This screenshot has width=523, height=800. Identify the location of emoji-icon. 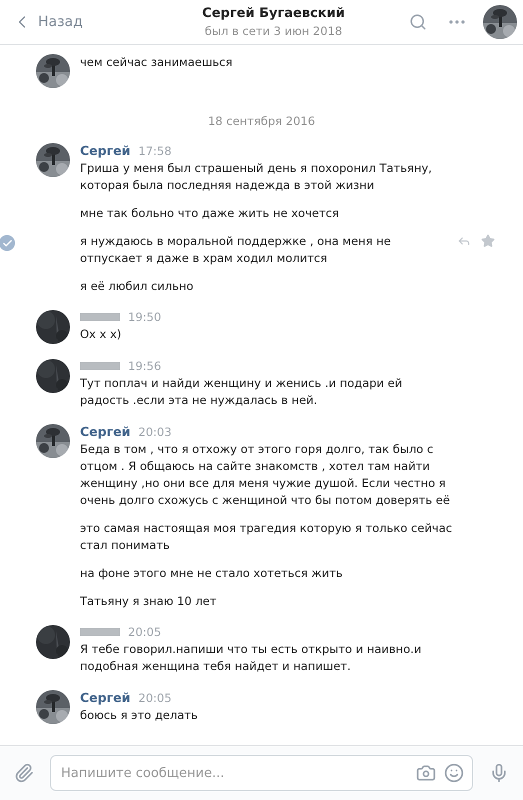
(454, 773).